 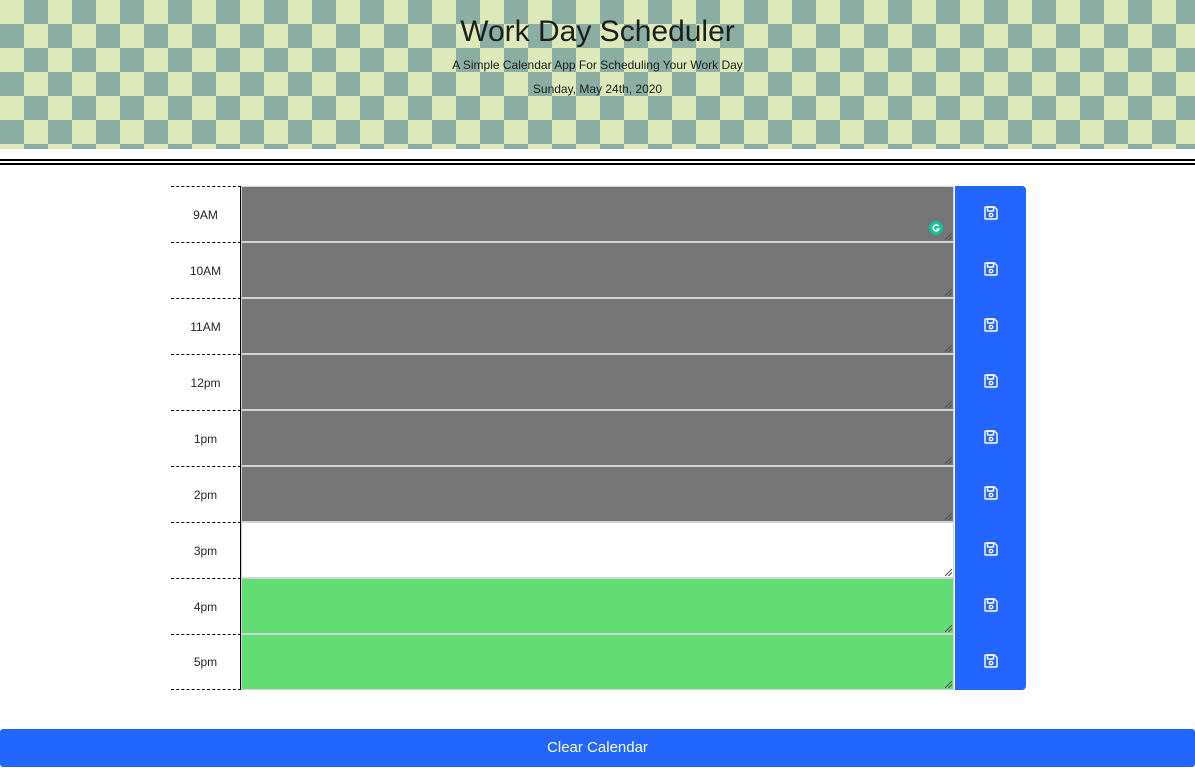 I want to click on hour-label: 5pm, so click(x=206, y=662).